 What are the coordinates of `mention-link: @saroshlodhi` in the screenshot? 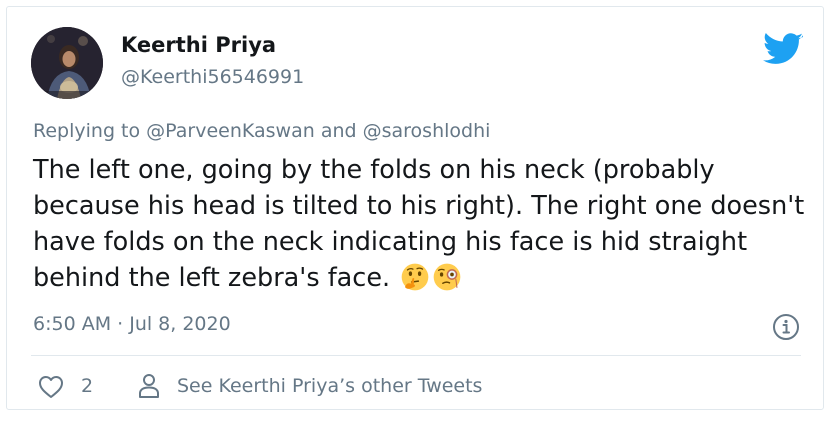 It's located at (427, 131).